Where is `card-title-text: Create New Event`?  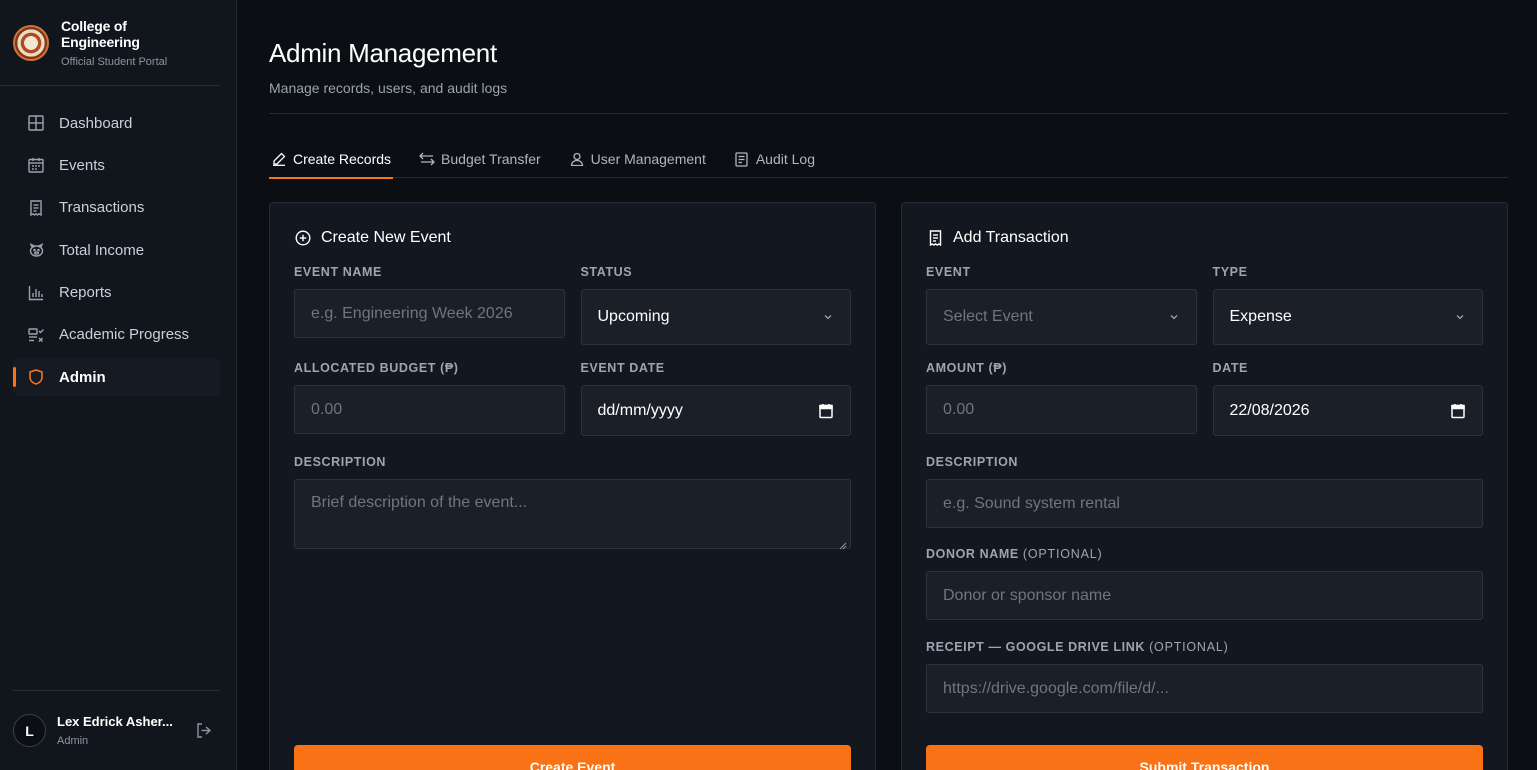
card-title-text: Create New Event is located at coordinates (386, 237).